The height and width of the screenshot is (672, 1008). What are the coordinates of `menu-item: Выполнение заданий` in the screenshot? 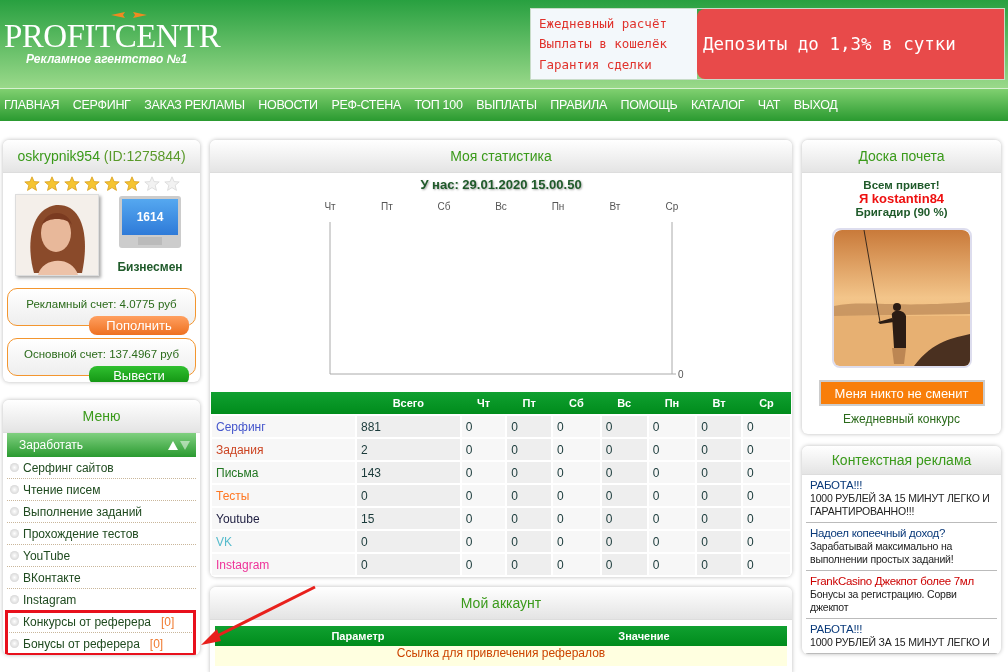 It's located at (101, 512).